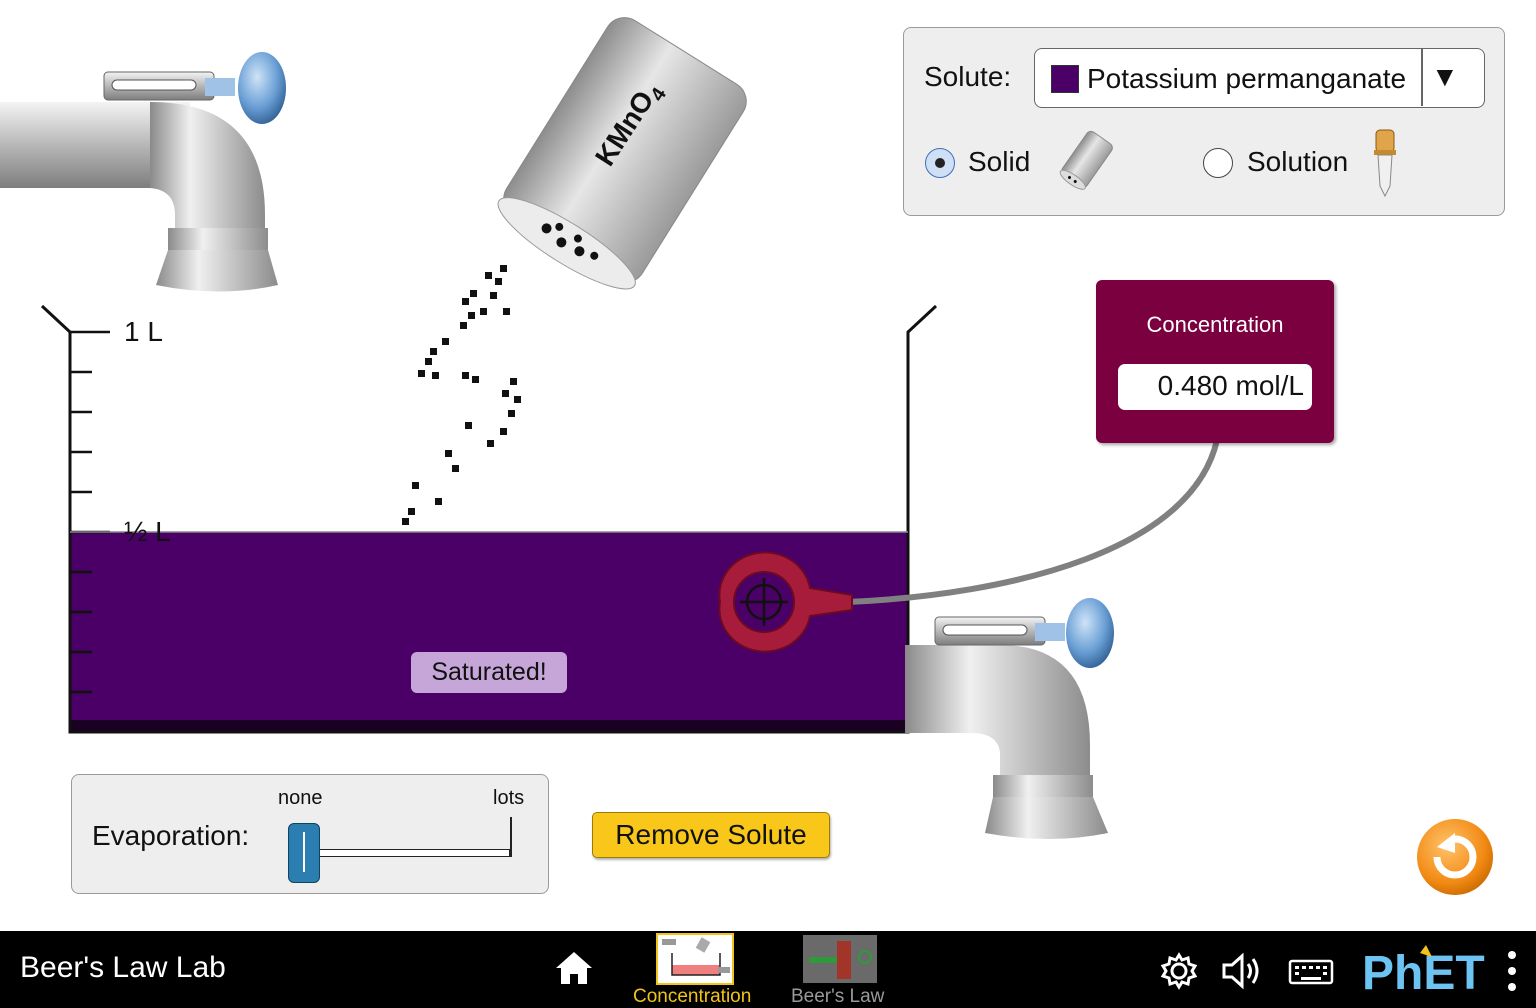 This screenshot has width=1536, height=1008. Describe the element at coordinates (1243, 971) in the screenshot. I see `sound-icon` at that location.